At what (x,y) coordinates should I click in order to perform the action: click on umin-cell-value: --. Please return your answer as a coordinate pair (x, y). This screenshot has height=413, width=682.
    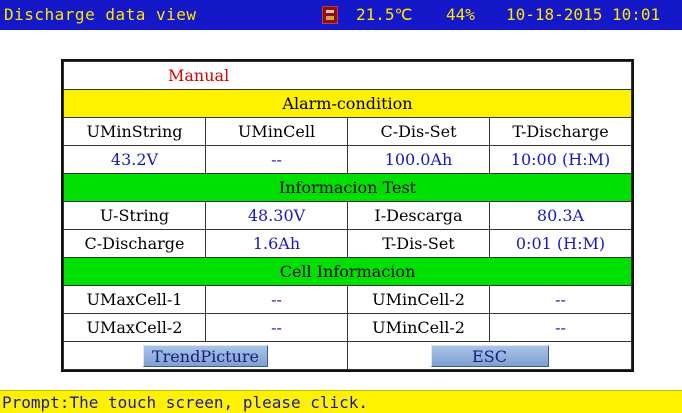
    Looking at the image, I should click on (276, 159).